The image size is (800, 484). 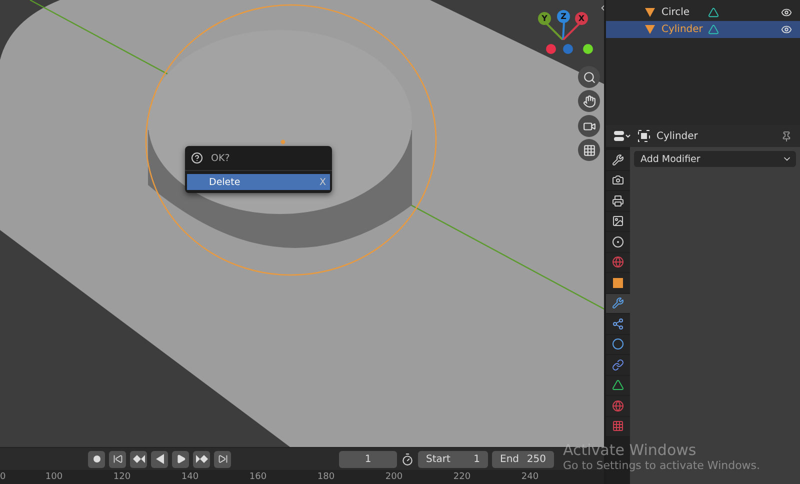 What do you see at coordinates (326, 477) in the screenshot?
I see `frame-number: 180` at bounding box center [326, 477].